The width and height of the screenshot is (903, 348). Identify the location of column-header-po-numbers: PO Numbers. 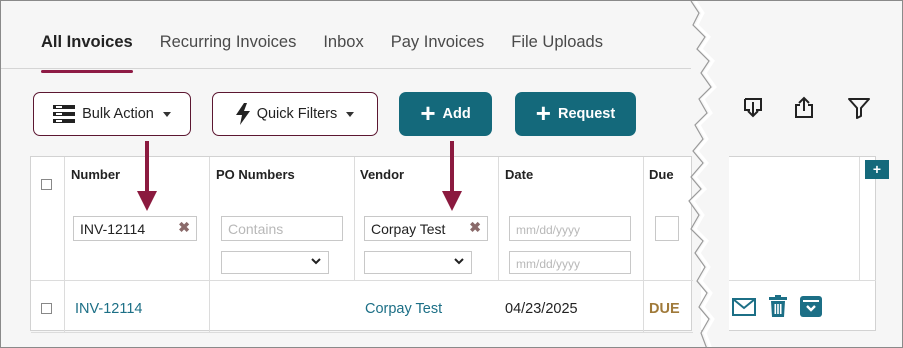
(255, 174).